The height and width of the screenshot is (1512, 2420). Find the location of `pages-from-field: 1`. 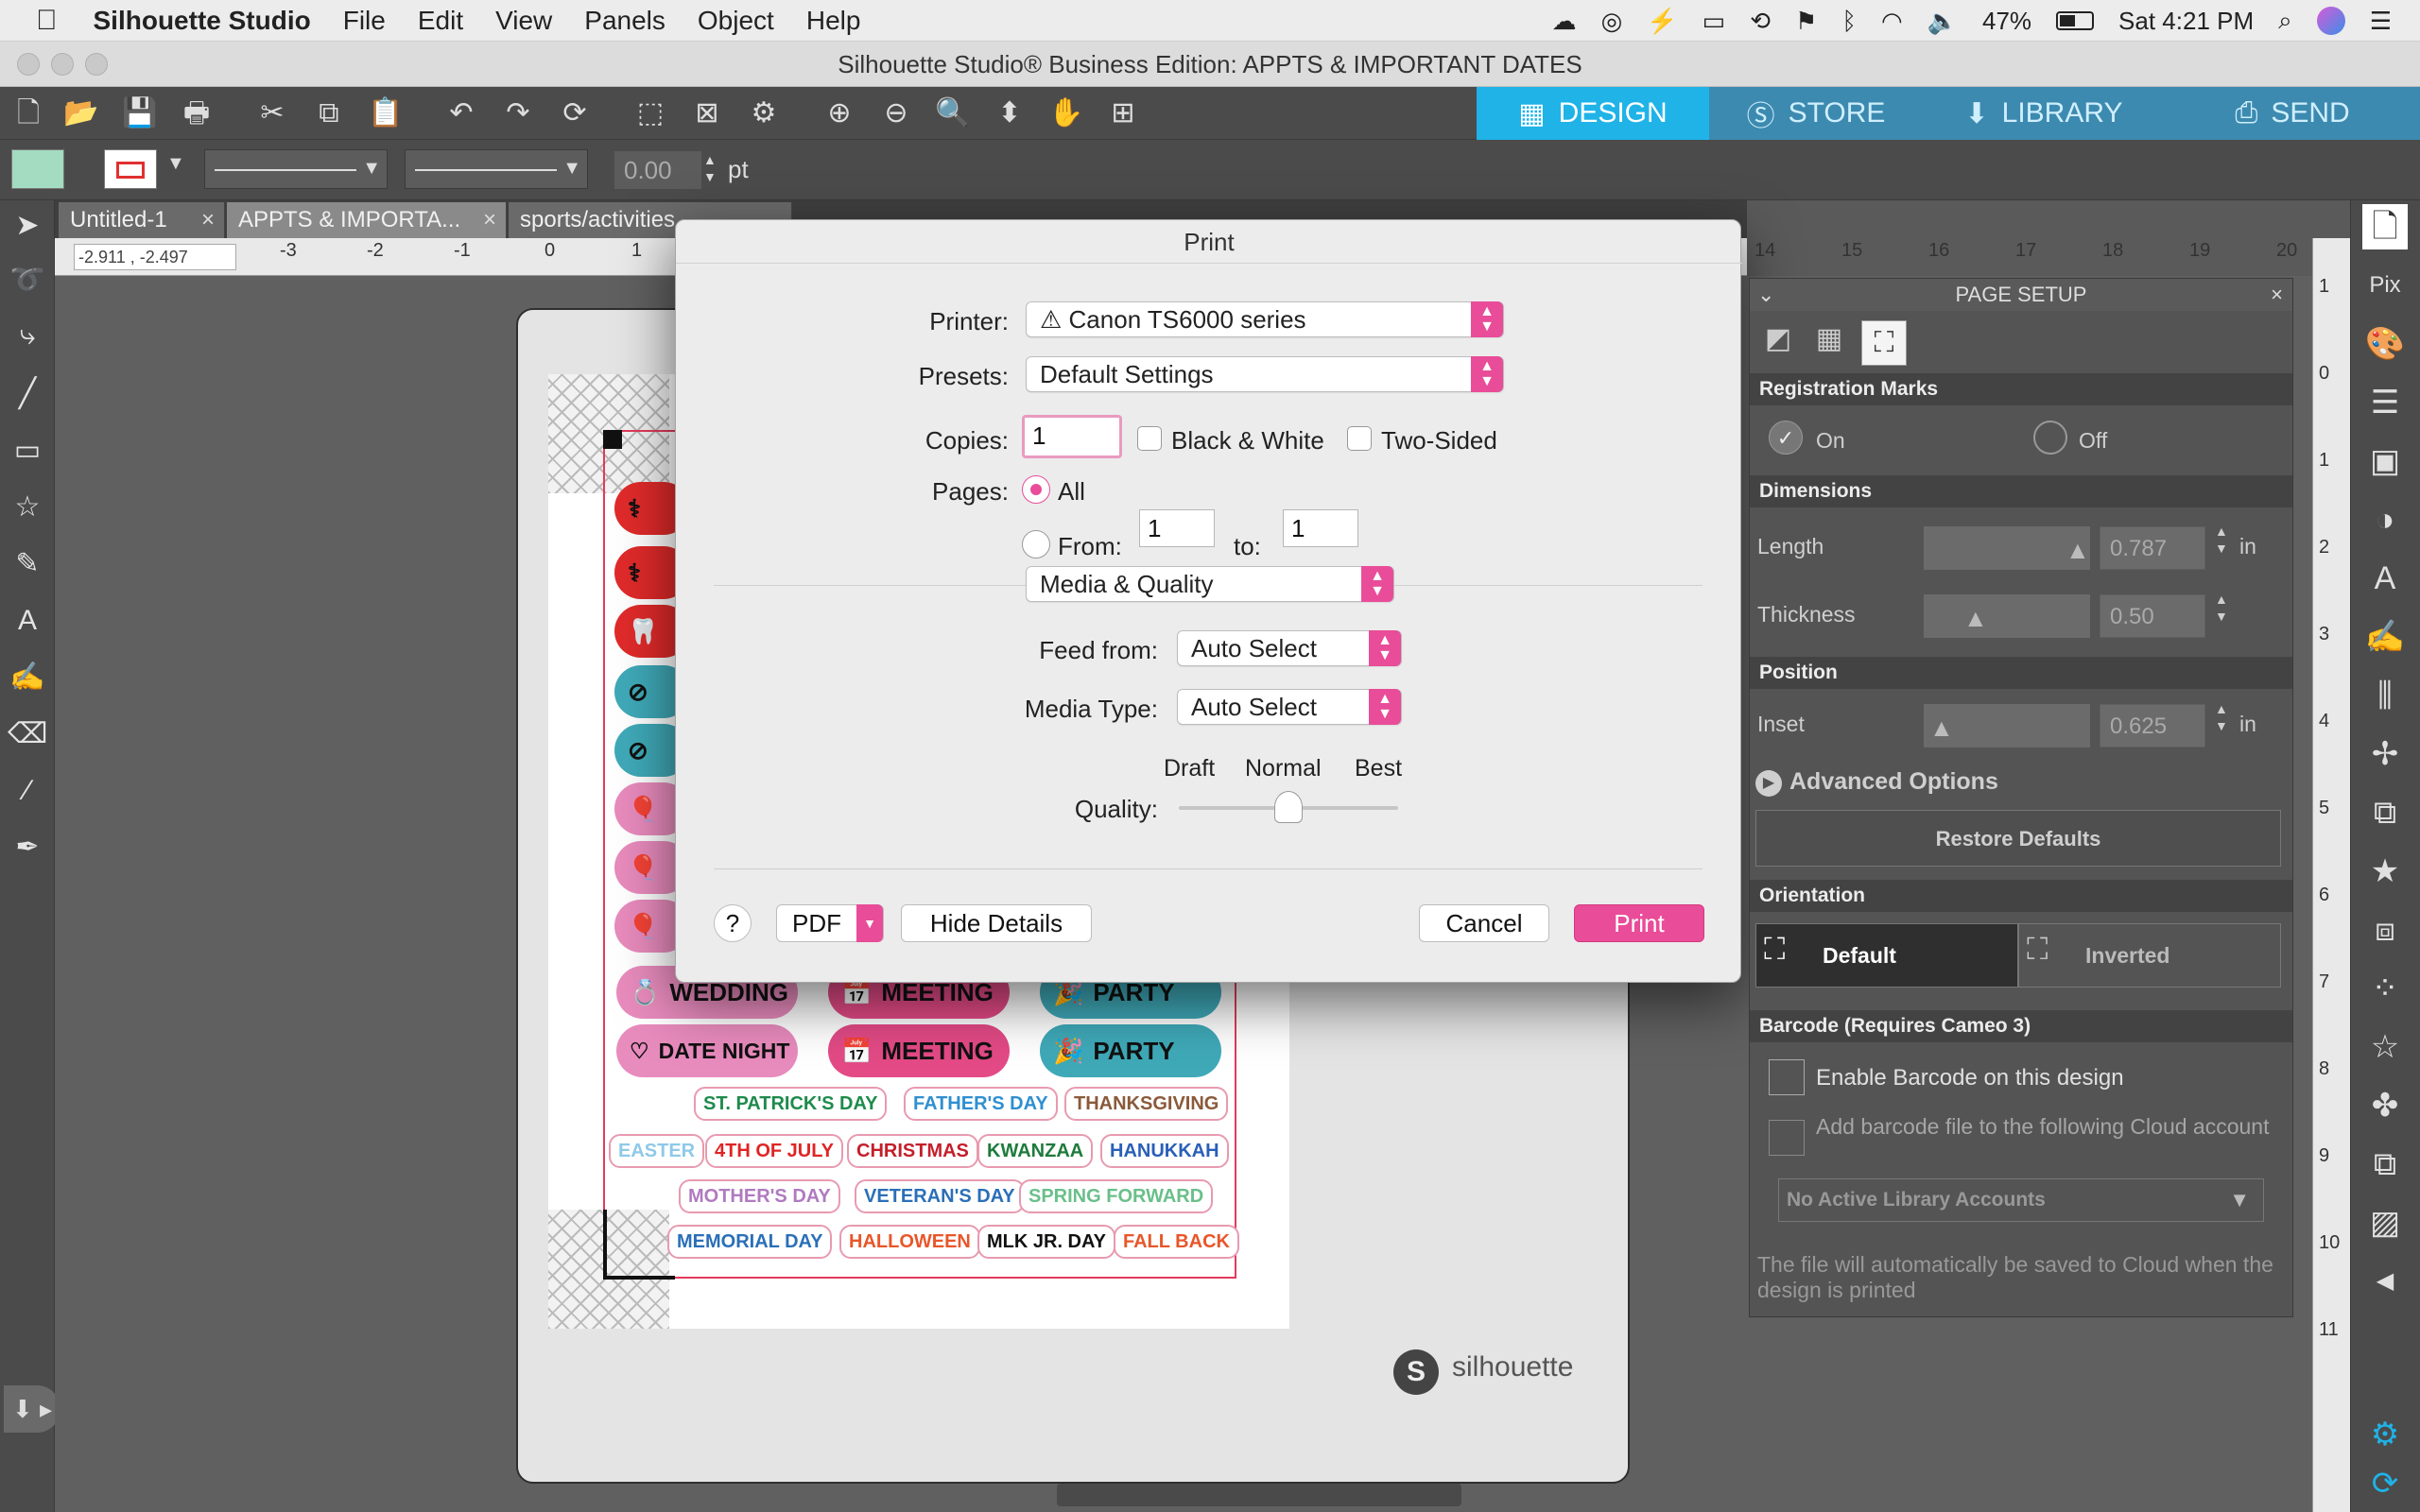

pages-from-field: 1 is located at coordinates (1177, 528).